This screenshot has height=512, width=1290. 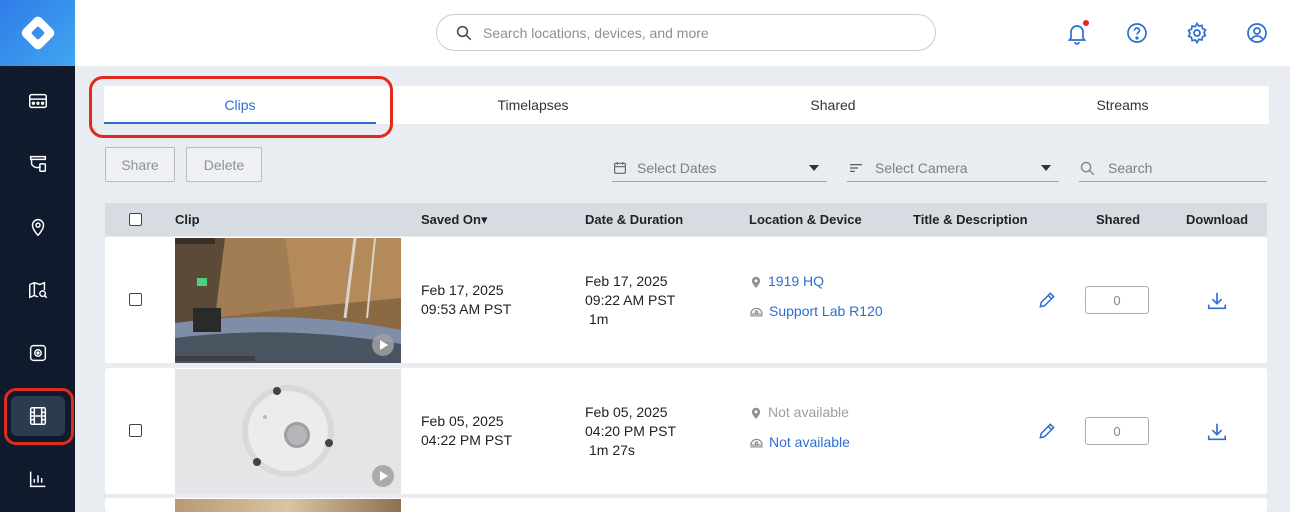 I want to click on table-search-placeholder: Search, so click(x=1130, y=168).